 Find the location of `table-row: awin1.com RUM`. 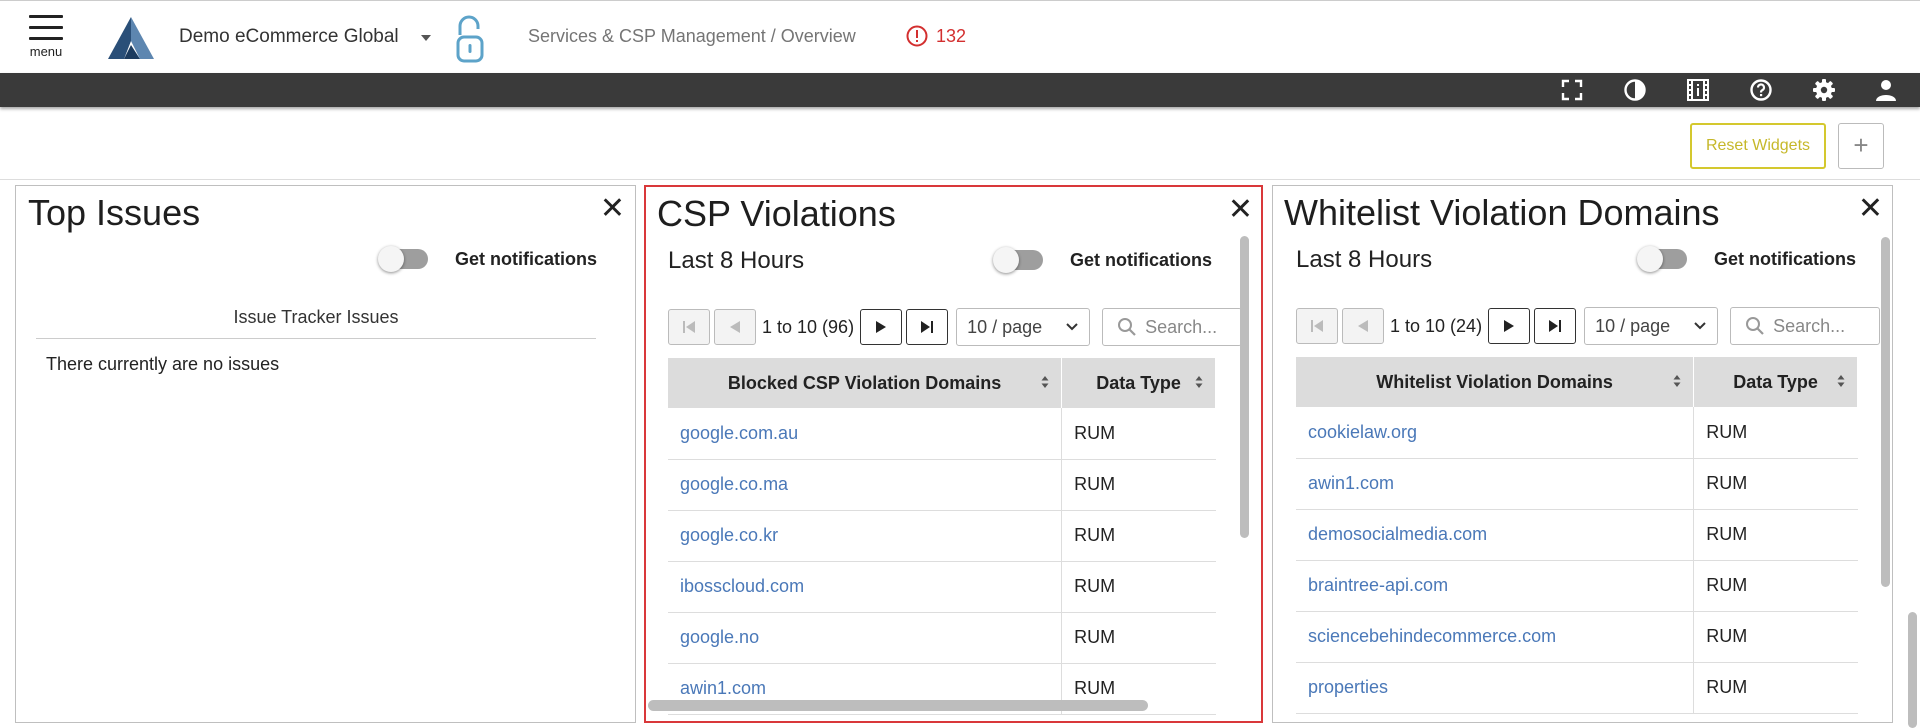

table-row: awin1.com RUM is located at coordinates (1577, 484).